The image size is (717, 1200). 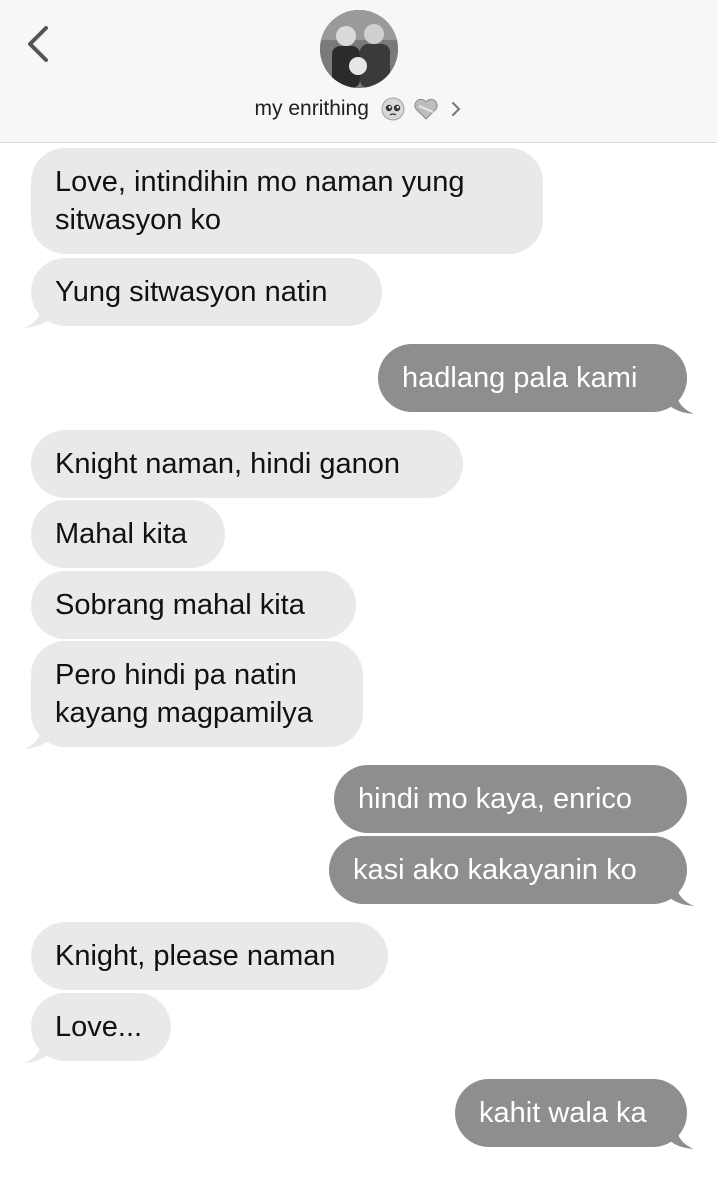 What do you see at coordinates (121, 534) in the screenshot?
I see `message-text-line: Mahal kita` at bounding box center [121, 534].